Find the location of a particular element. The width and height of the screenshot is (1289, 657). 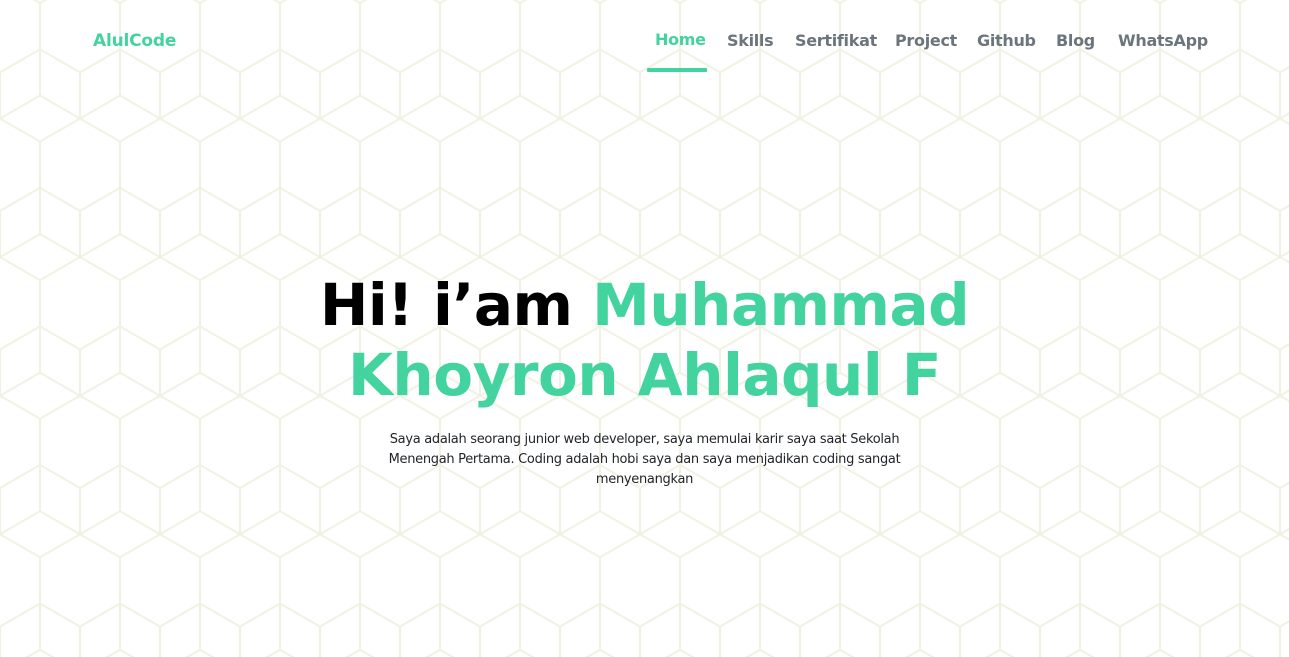

hero-greeting: Hi! i’am is located at coordinates (446, 305).